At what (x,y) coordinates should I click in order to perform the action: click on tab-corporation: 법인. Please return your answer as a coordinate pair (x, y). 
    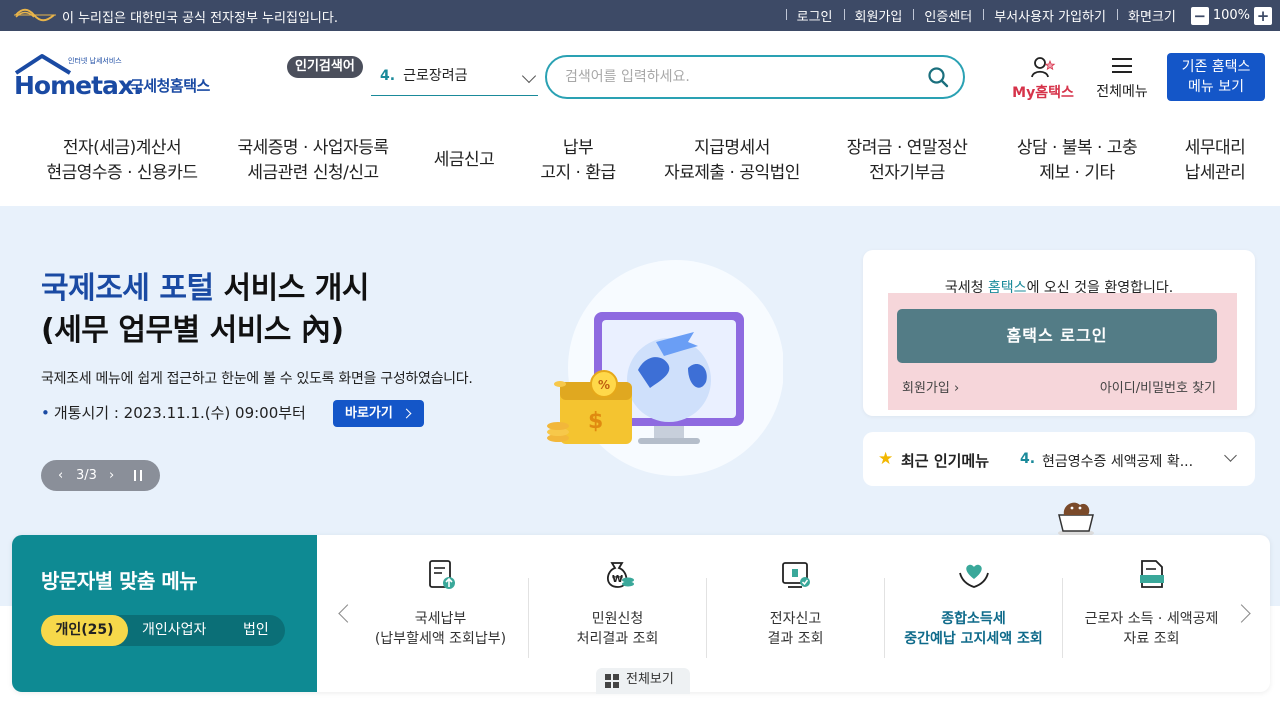
    Looking at the image, I should click on (256, 630).